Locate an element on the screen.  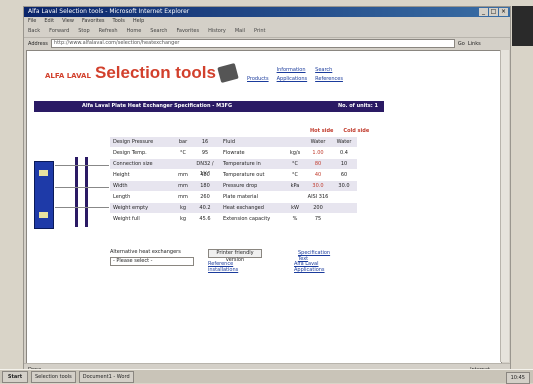
param-unit: kW is located at coordinates (295, 208).